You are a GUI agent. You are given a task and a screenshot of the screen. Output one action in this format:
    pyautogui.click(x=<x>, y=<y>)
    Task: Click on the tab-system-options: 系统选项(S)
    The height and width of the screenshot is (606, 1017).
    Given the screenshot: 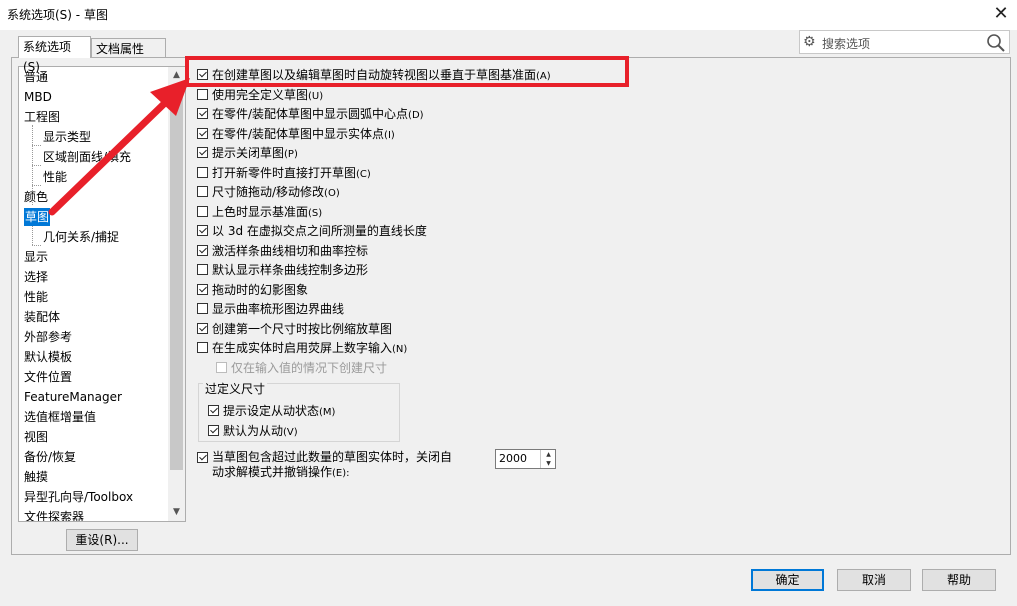 What is the action you would take?
    pyautogui.click(x=54, y=55)
    